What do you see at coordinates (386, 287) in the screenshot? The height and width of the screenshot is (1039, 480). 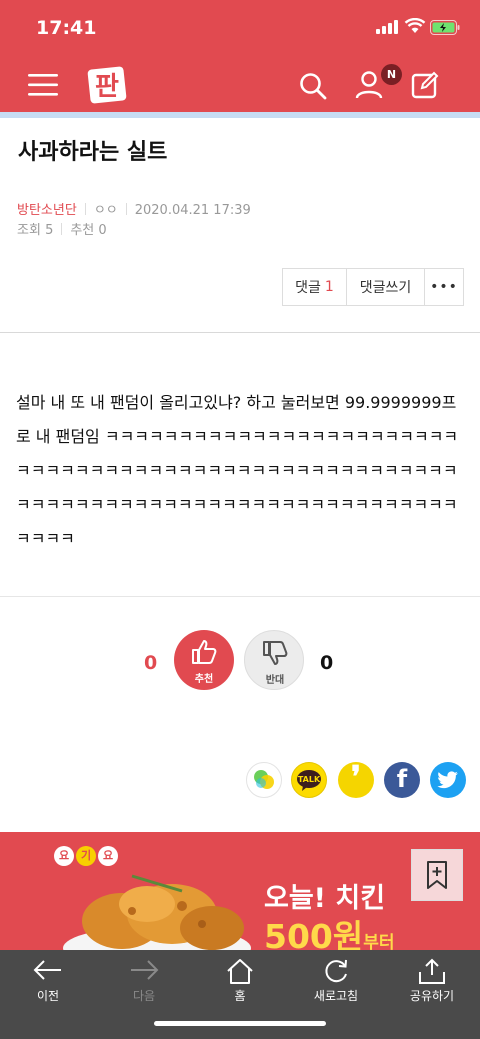 I see `write-comment-button: 댓글쓰기` at bounding box center [386, 287].